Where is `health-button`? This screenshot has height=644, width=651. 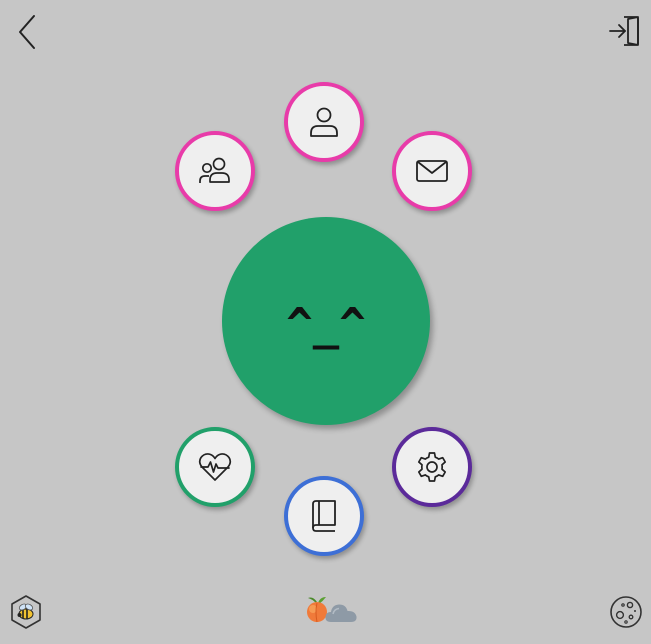
health-button is located at coordinates (215, 467).